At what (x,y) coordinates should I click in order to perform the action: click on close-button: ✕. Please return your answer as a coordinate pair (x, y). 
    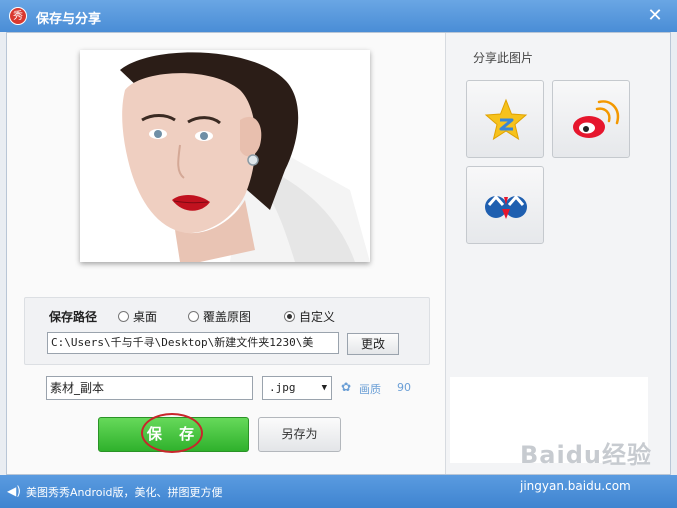
    Looking at the image, I should click on (655, 16).